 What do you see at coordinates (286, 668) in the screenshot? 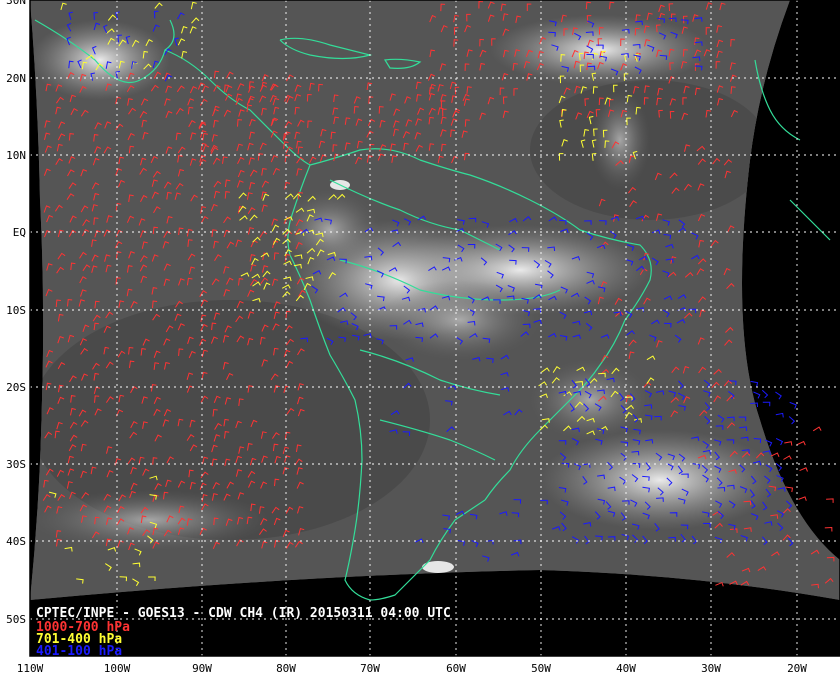
I see `longitude-label: 80W` at bounding box center [286, 668].